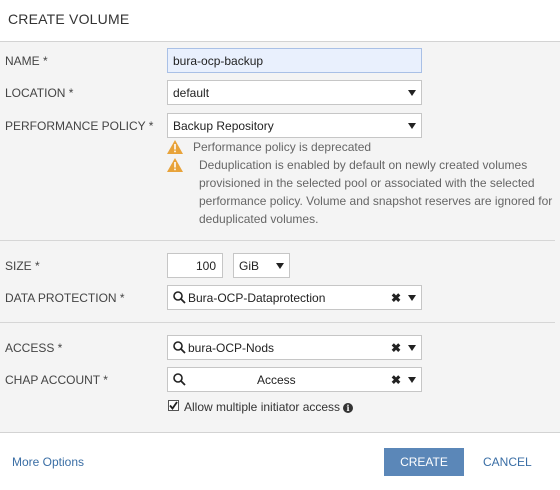 The width and height of the screenshot is (560, 490). Describe the element at coordinates (231, 347) in the screenshot. I see `access-value: bura-OCP-Nods` at that location.